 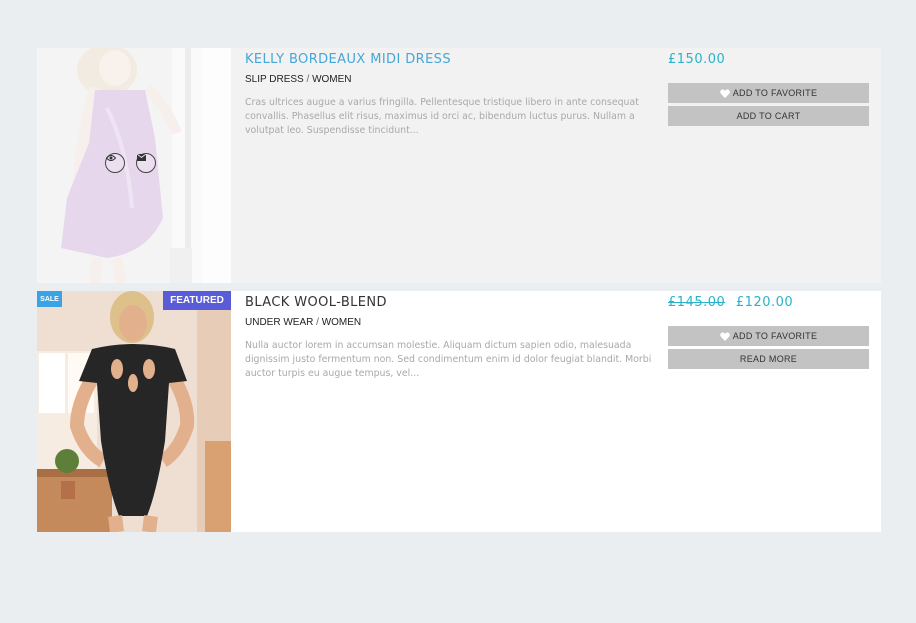 I want to click on bodysuit-photo, so click(x=134, y=411).